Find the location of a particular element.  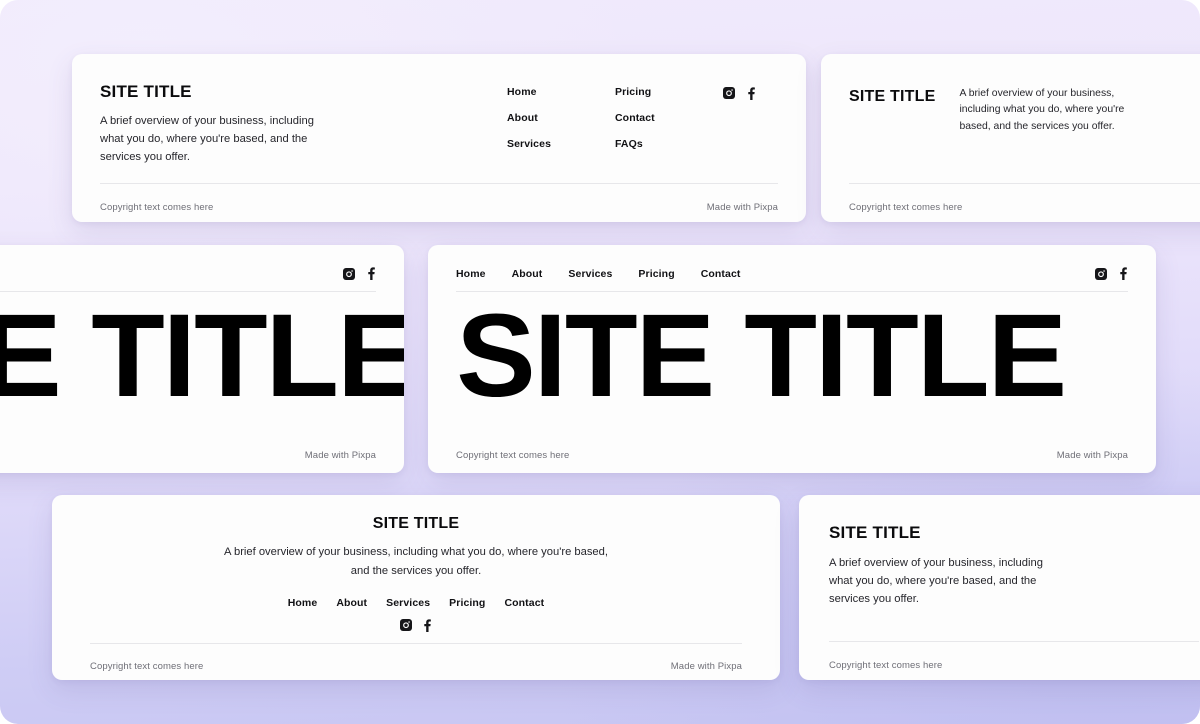

card-footer: Made with Pixpa is located at coordinates (202, 461).